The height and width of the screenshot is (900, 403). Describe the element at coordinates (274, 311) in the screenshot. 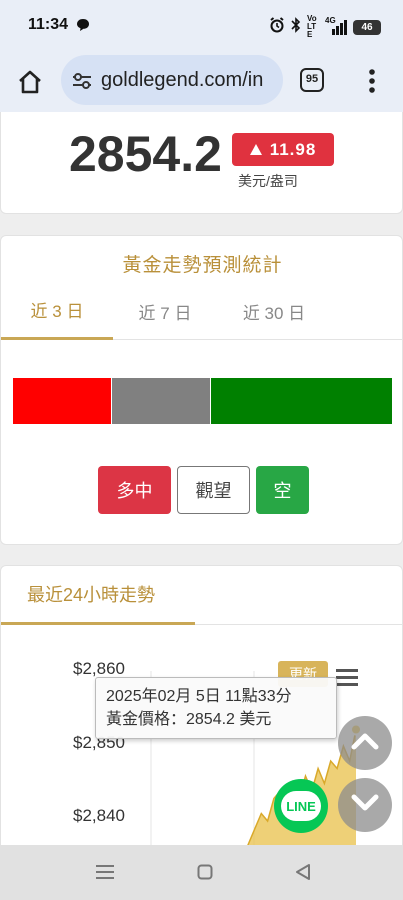

I see `tab-30-days: 近 30 日` at that location.